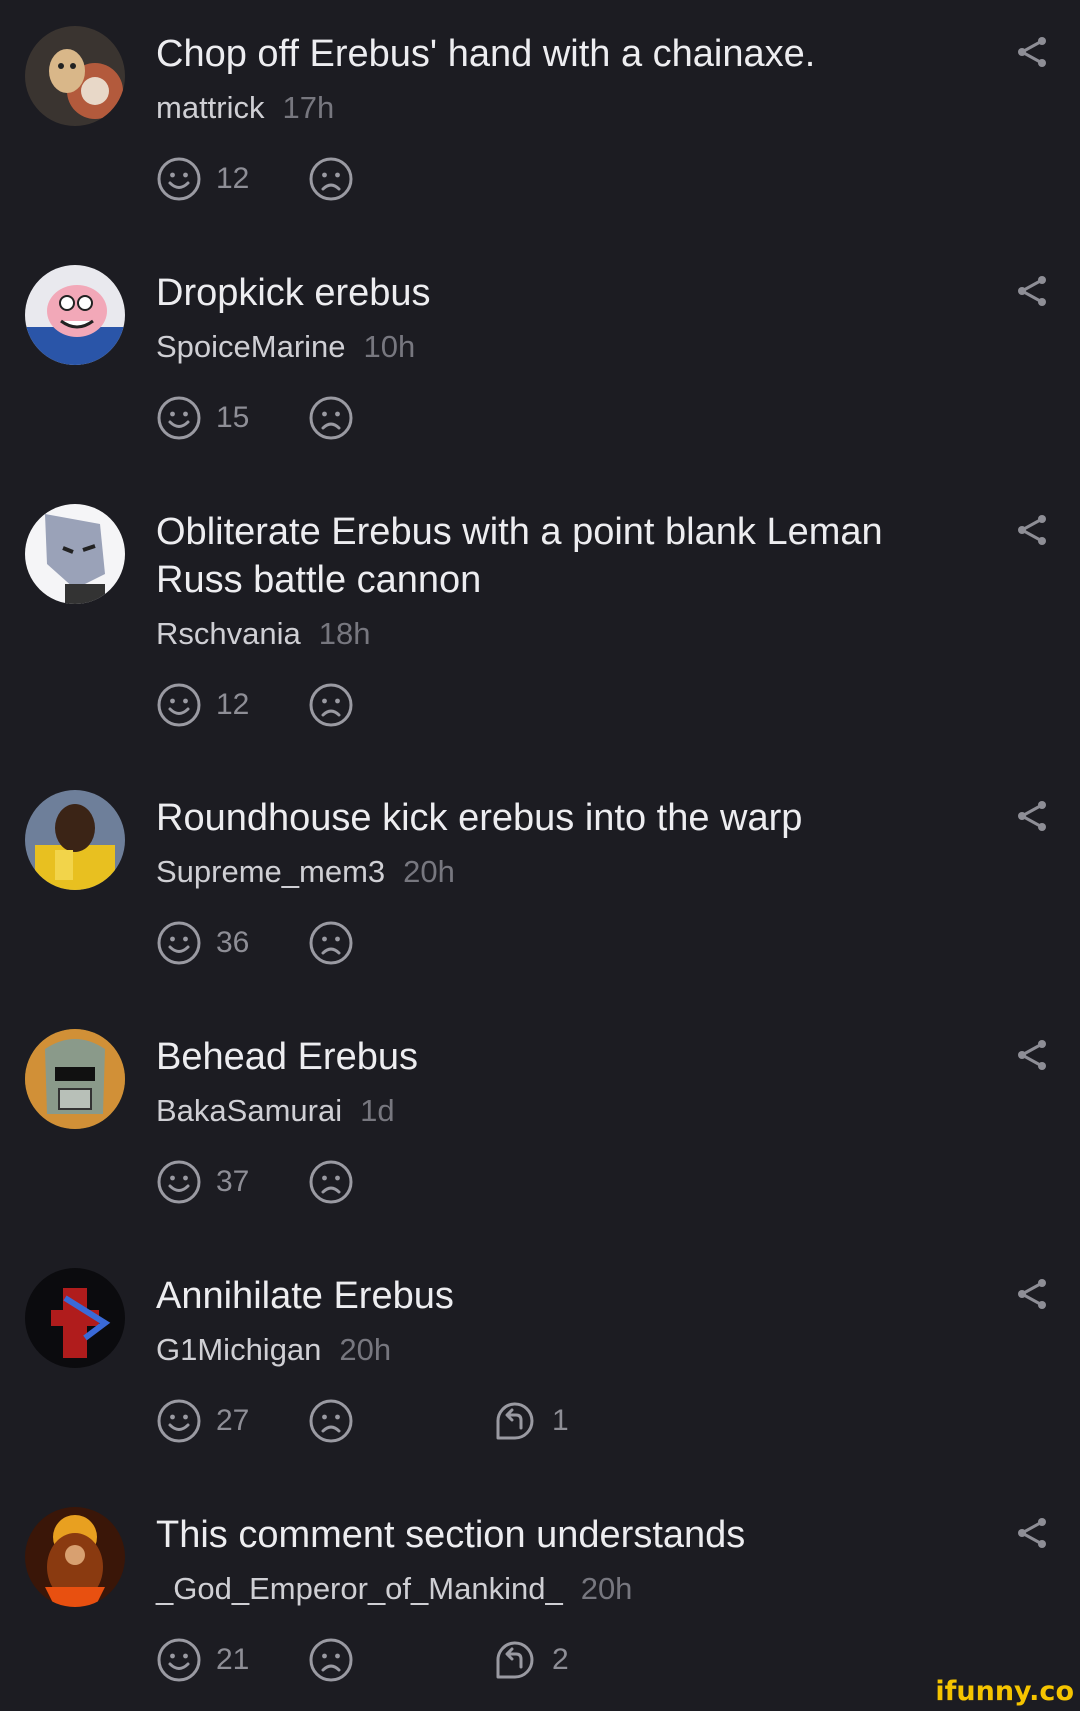  I want to click on like-count: 37, so click(233, 1181).